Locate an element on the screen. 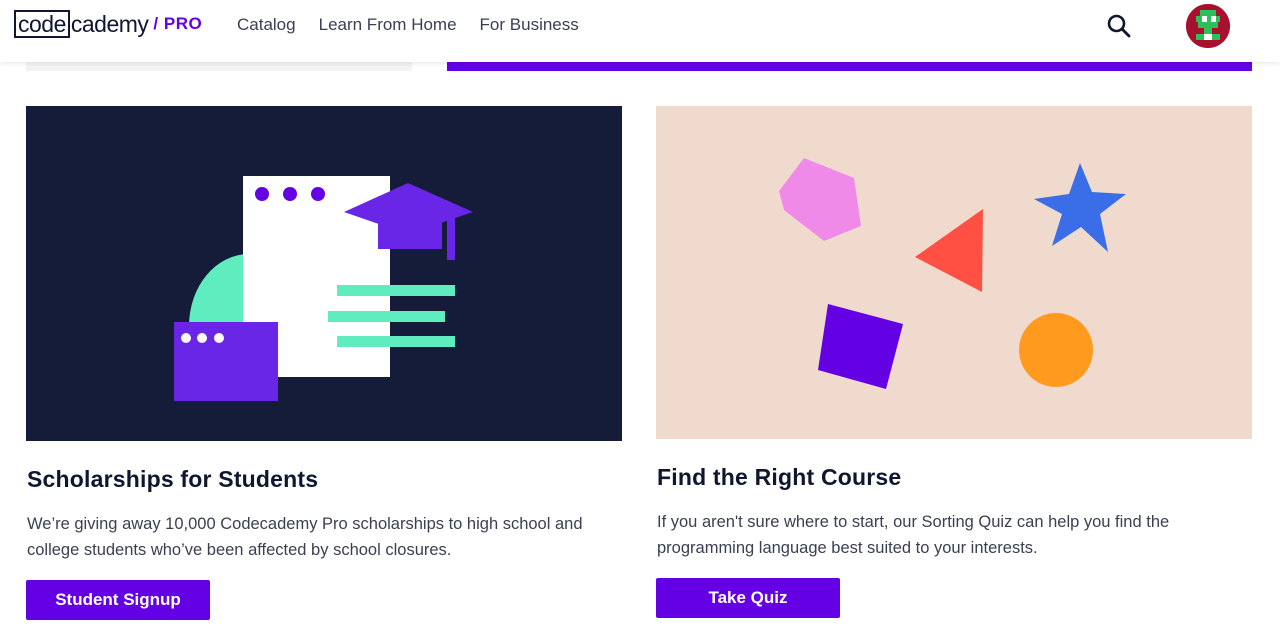  blue-star-shape is located at coordinates (1080, 207).